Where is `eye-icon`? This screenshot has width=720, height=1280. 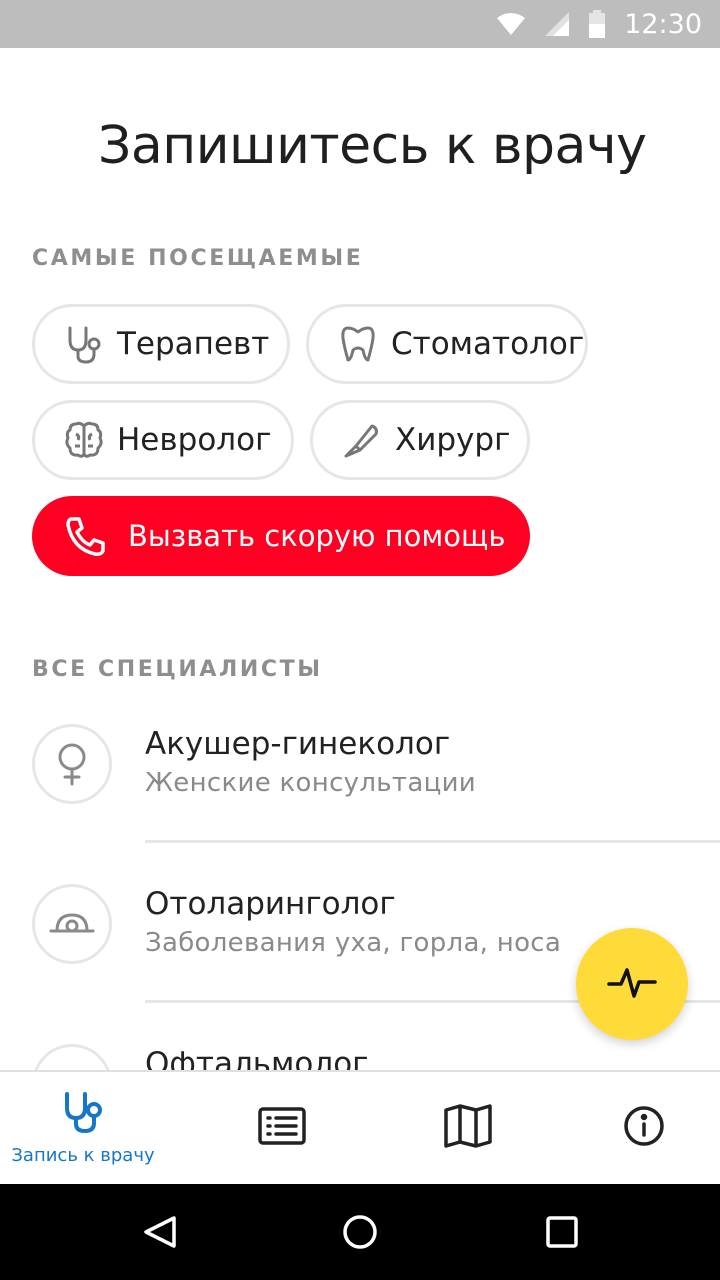 eye-icon is located at coordinates (72, 1057).